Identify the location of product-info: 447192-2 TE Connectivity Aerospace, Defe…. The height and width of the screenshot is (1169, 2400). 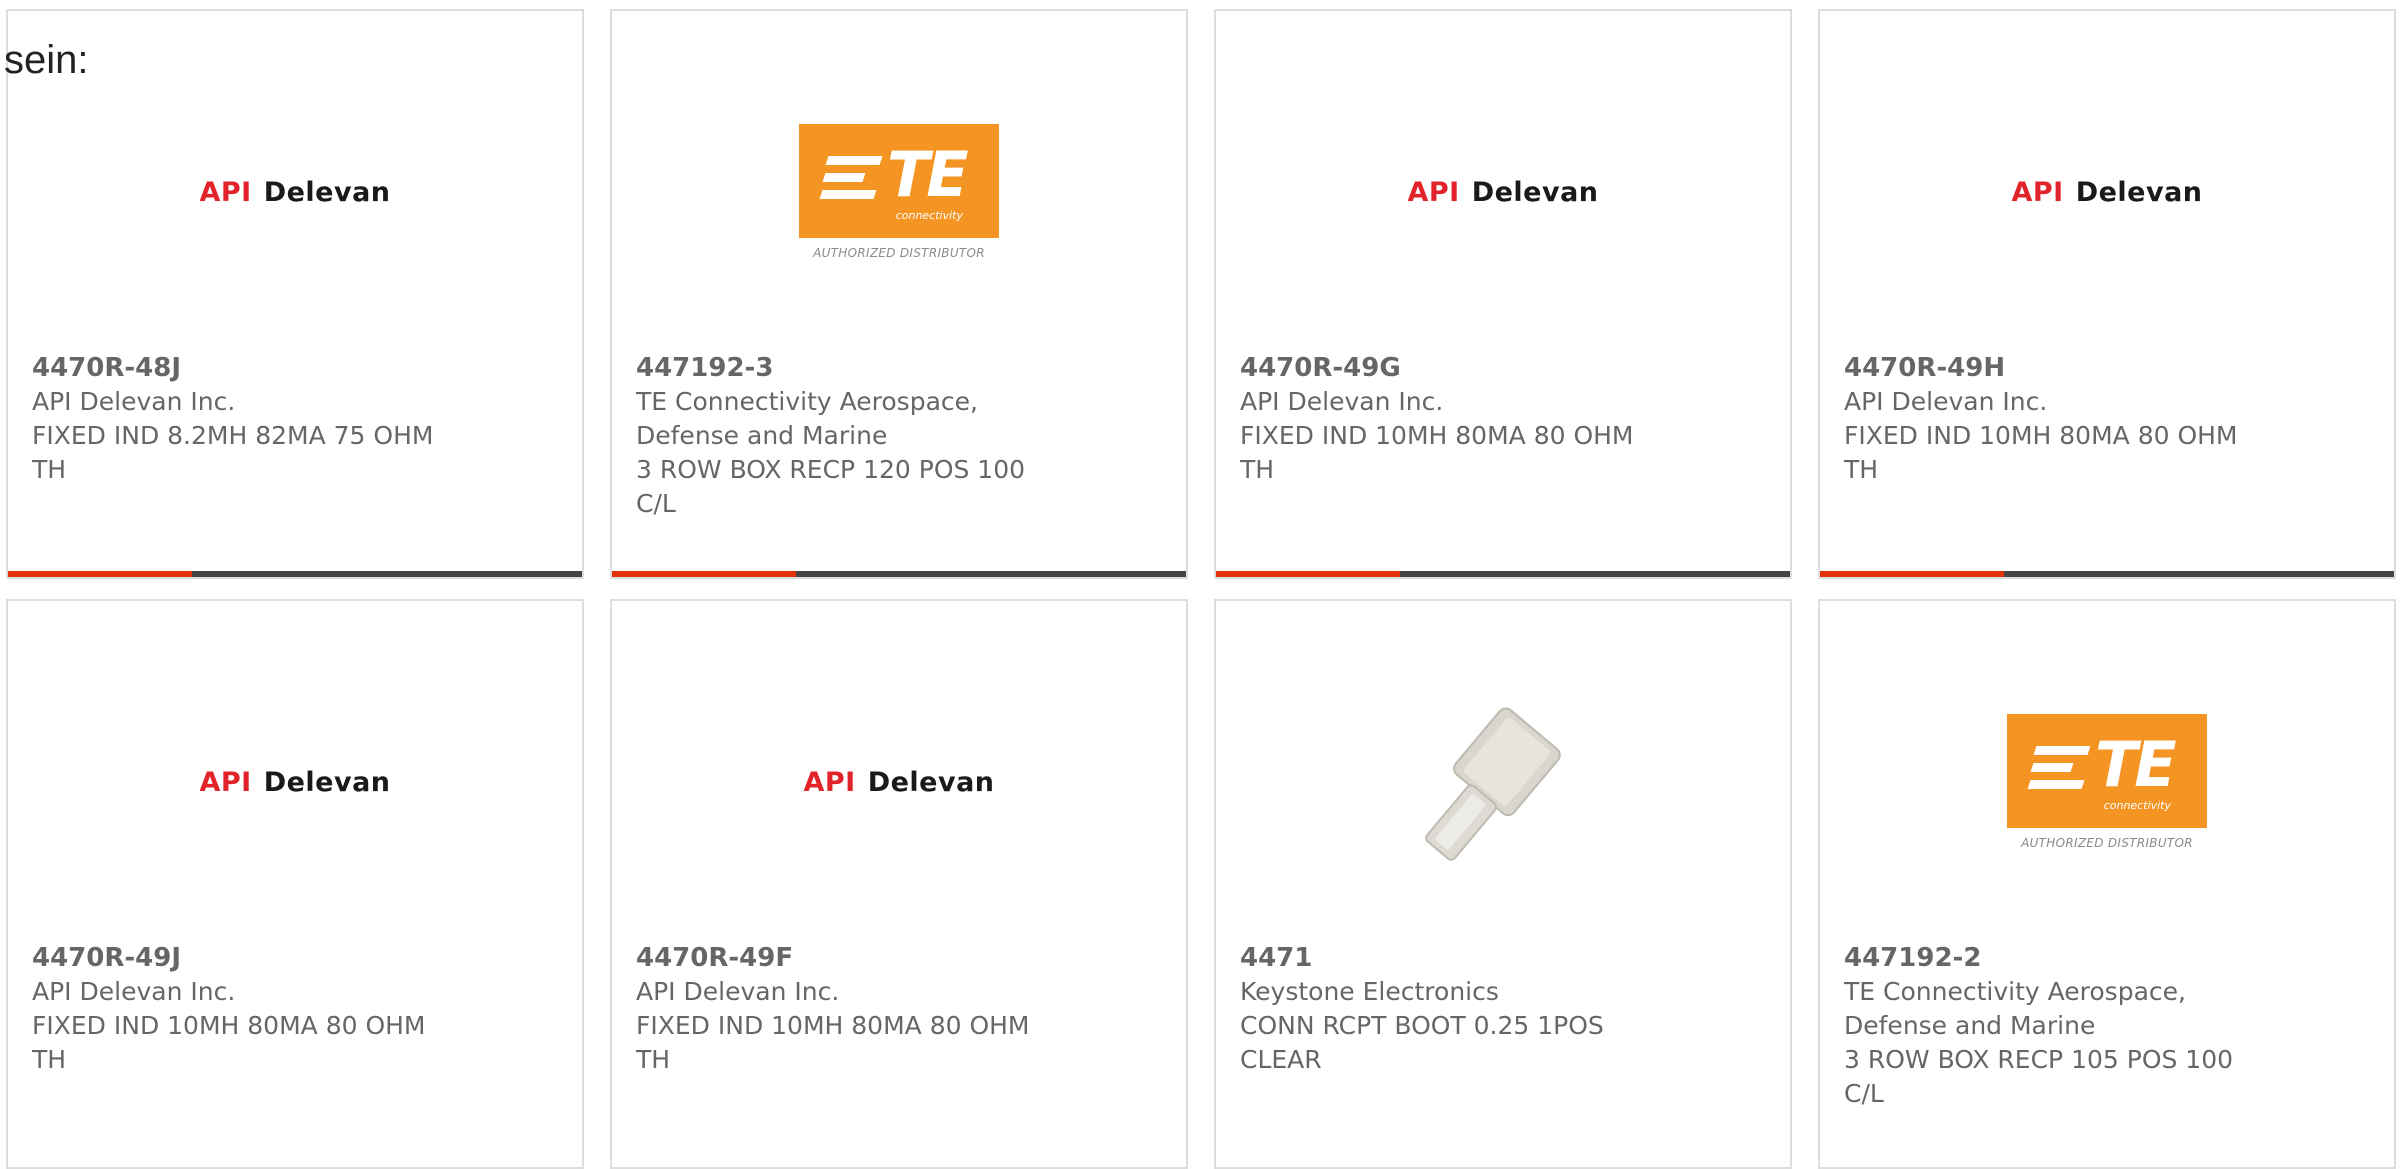
(2064, 1026).